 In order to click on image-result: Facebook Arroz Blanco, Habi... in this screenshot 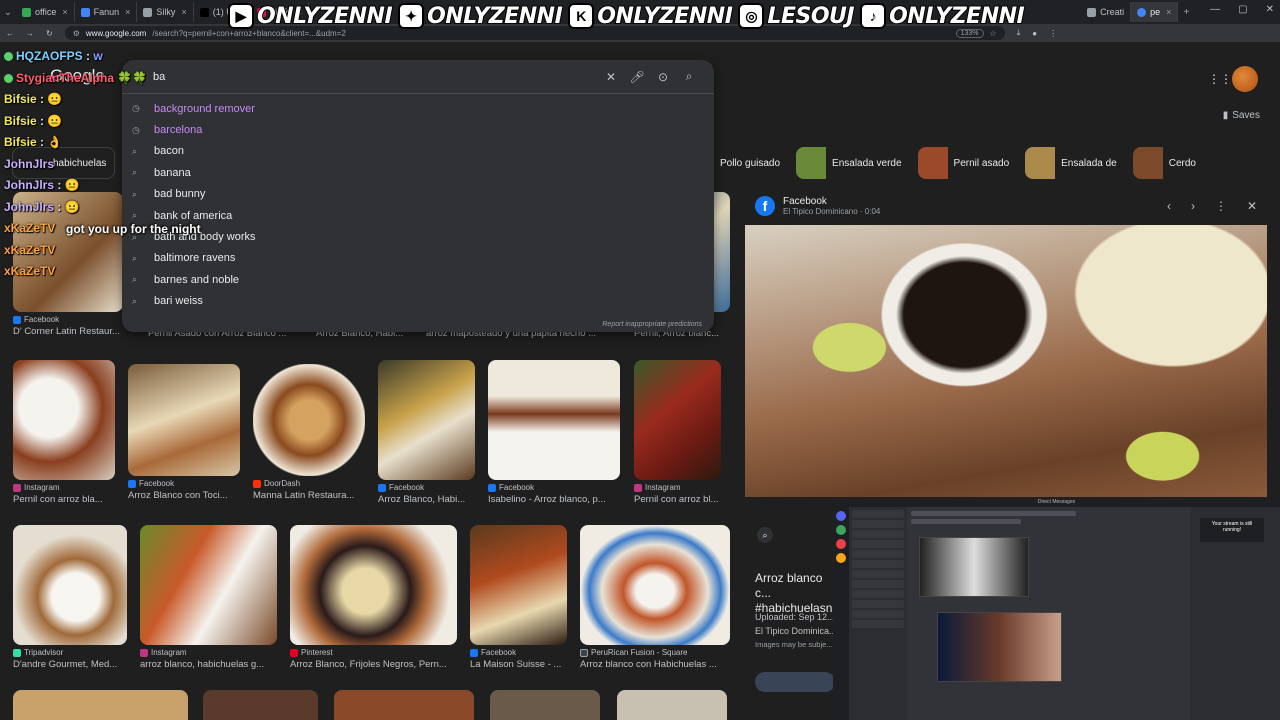, I will do `click(426, 432)`.